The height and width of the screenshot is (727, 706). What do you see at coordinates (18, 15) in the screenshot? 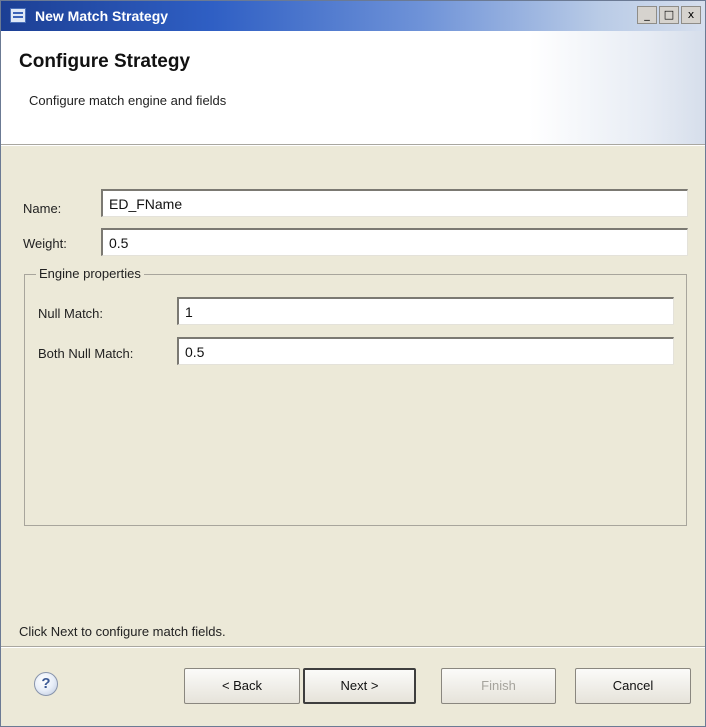
I see `window-icon` at bounding box center [18, 15].